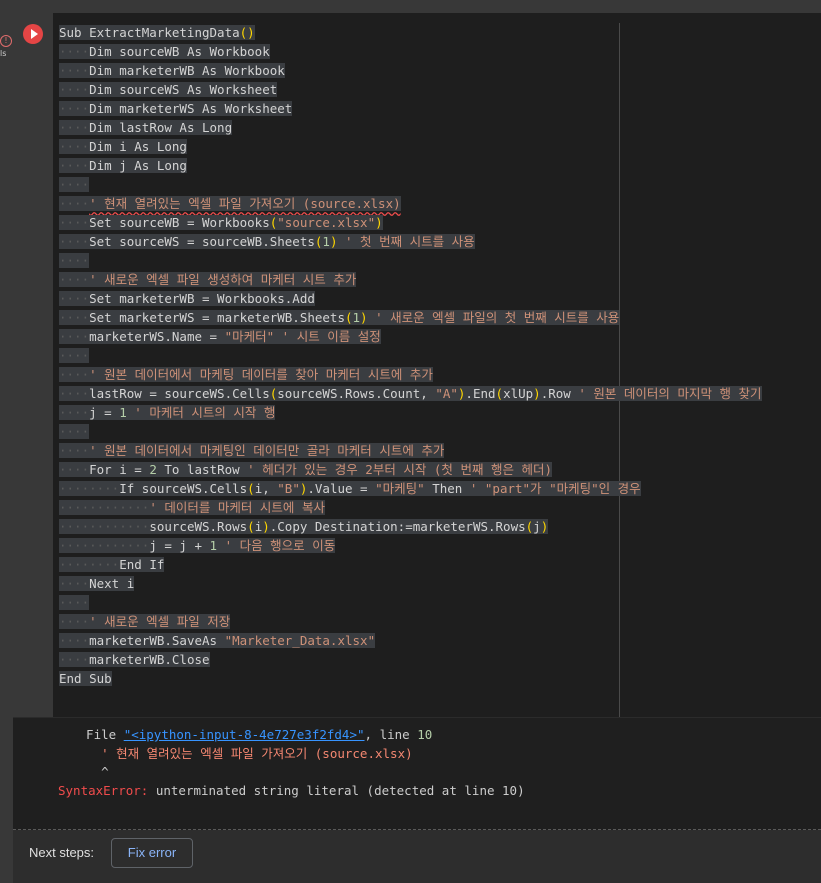  I want to click on code-token: j, so click(537, 526).